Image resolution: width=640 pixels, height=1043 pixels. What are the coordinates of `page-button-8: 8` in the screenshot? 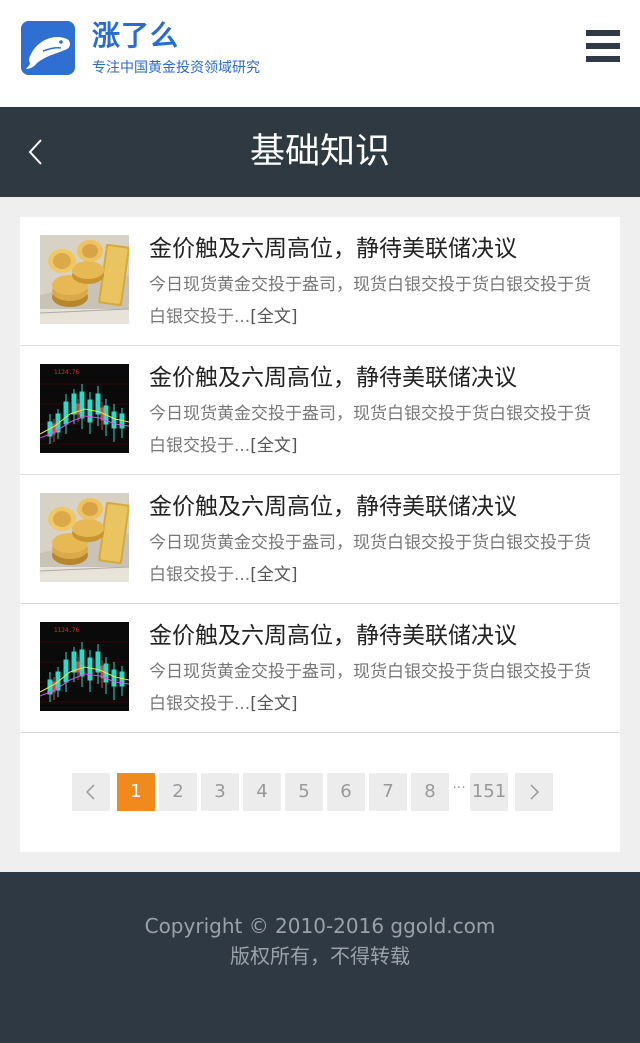 It's located at (430, 792).